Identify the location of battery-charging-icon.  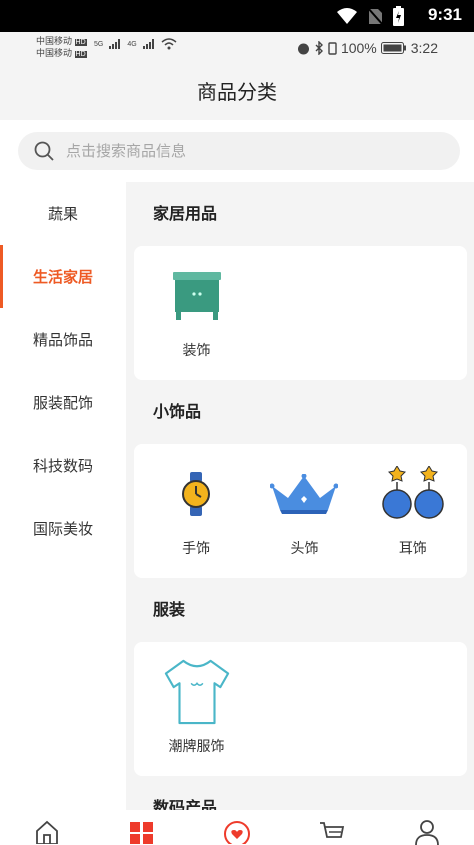
(398, 16).